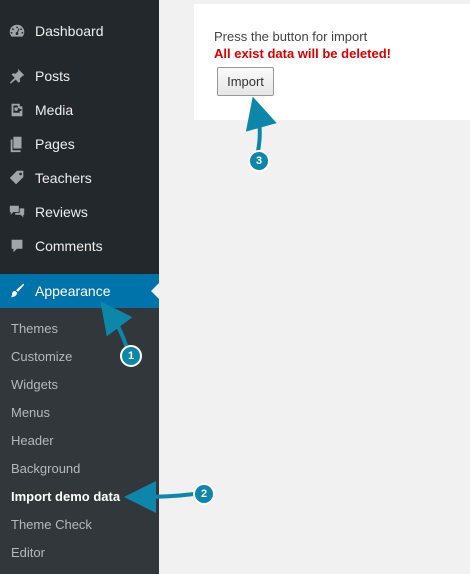 The image size is (470, 574). Describe the element at coordinates (61, 212) in the screenshot. I see `sidebar-item-label: Reviews` at that location.